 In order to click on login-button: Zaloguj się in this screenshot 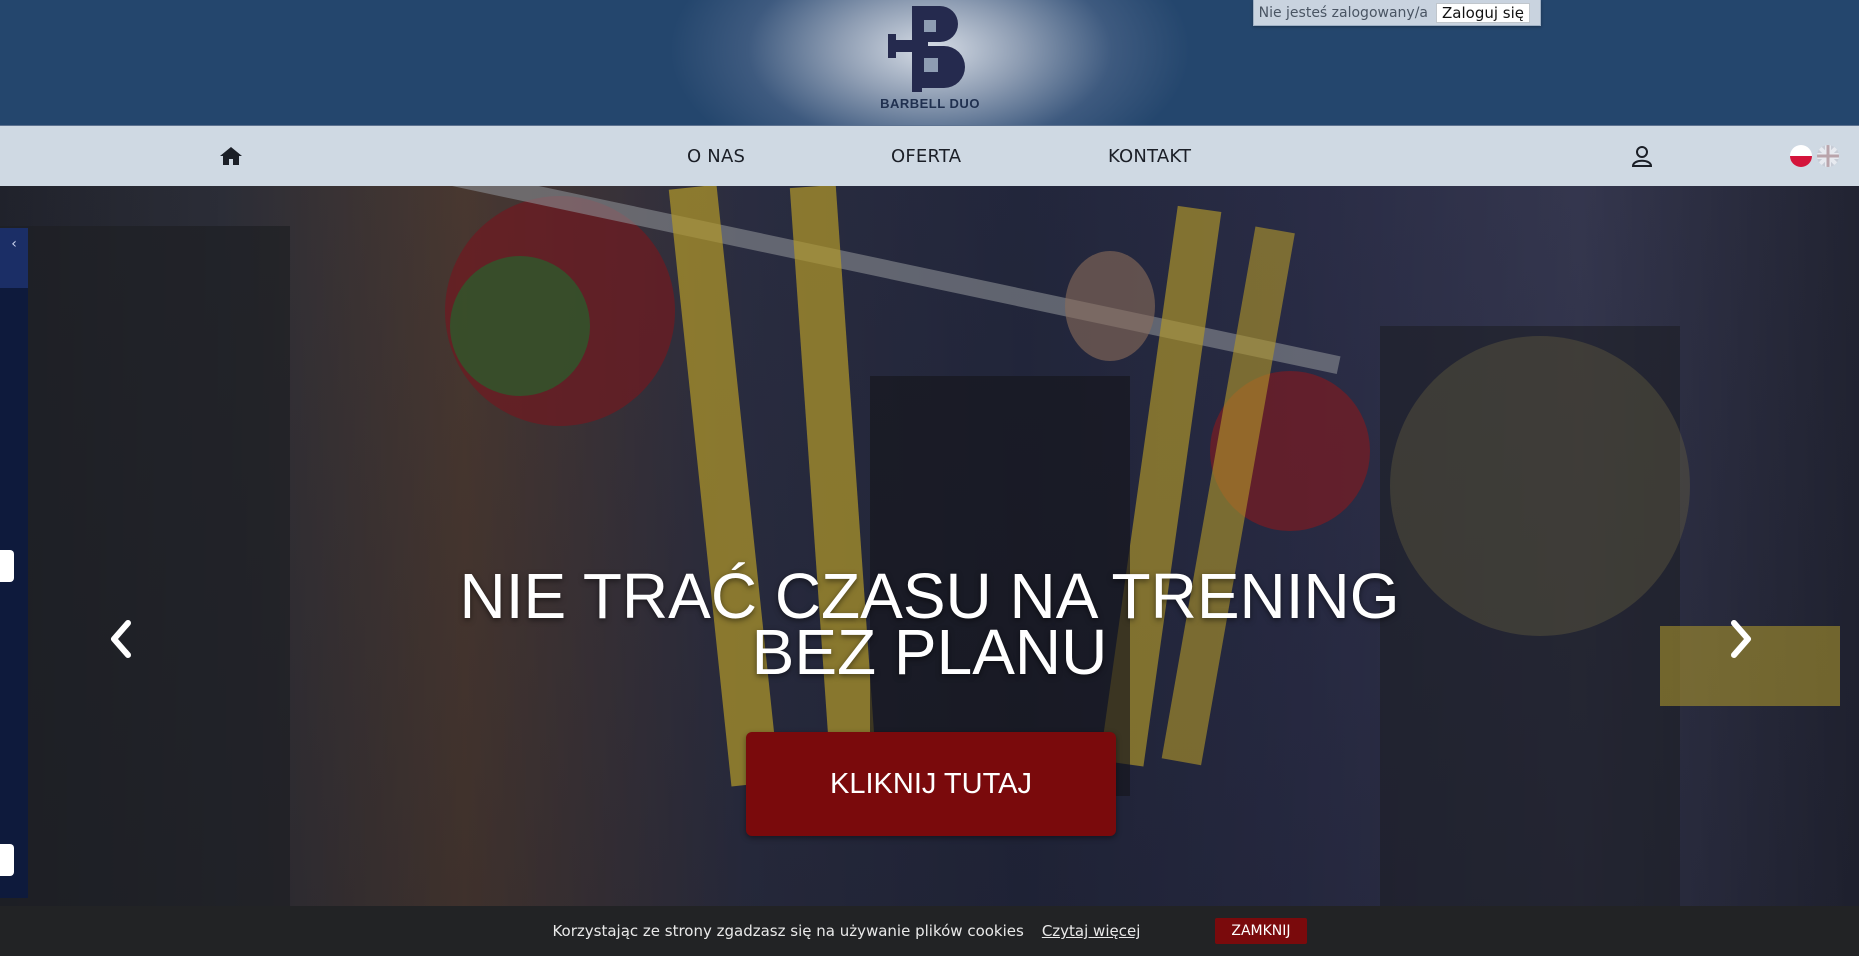, I will do `click(1483, 12)`.